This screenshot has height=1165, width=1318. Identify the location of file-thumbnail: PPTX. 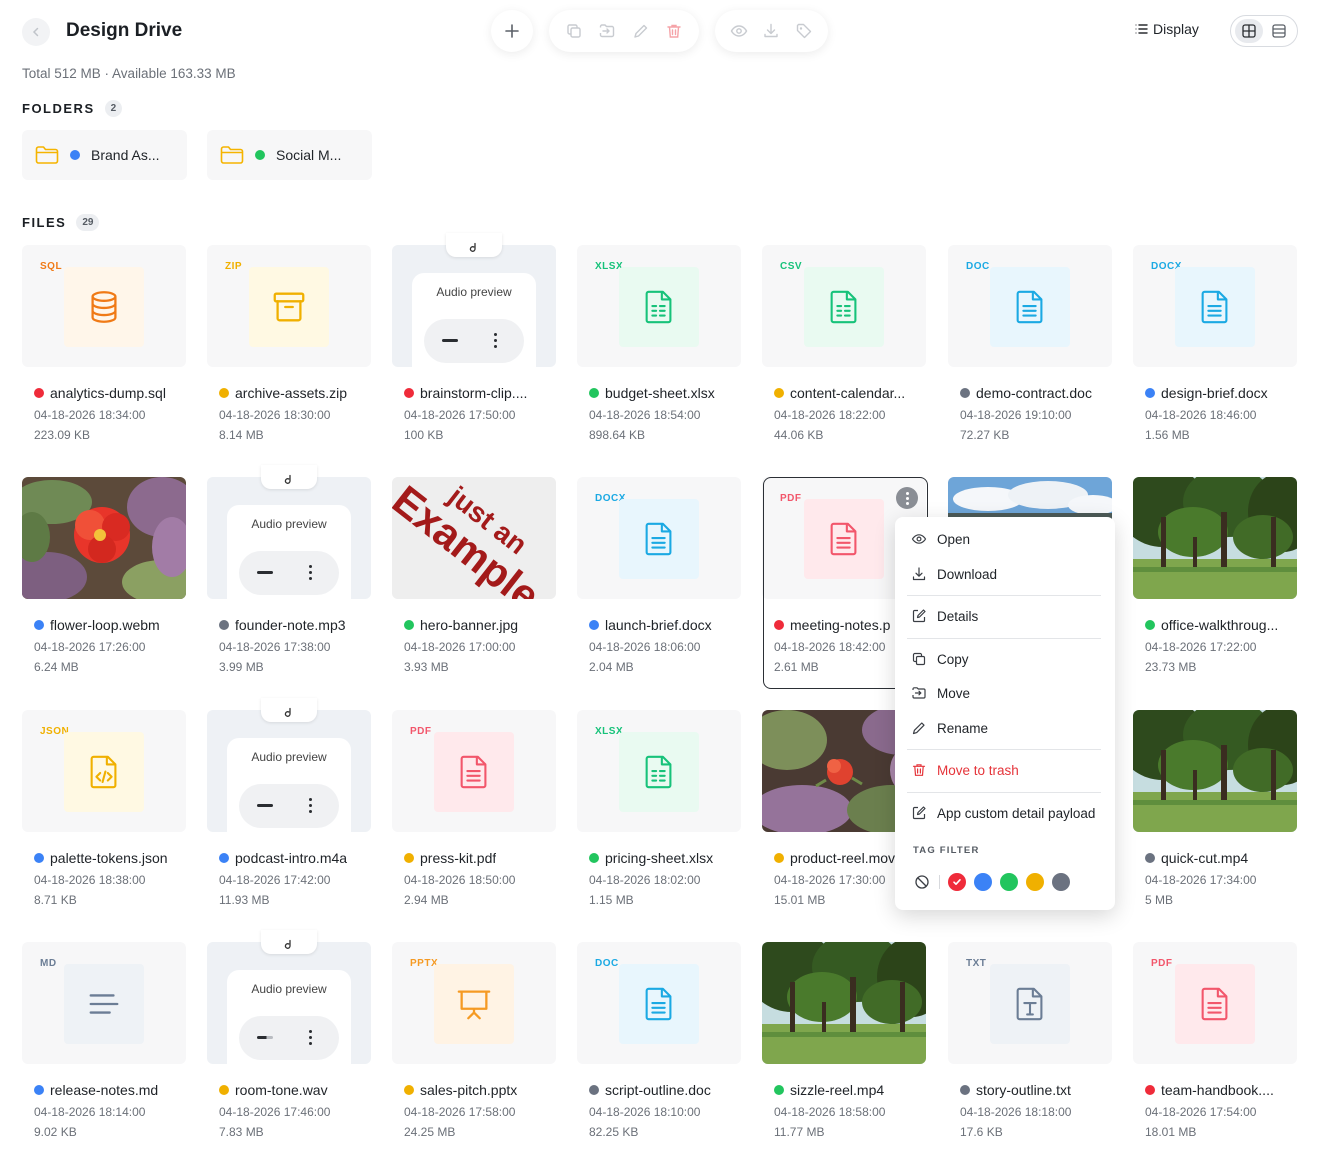
(474, 1003).